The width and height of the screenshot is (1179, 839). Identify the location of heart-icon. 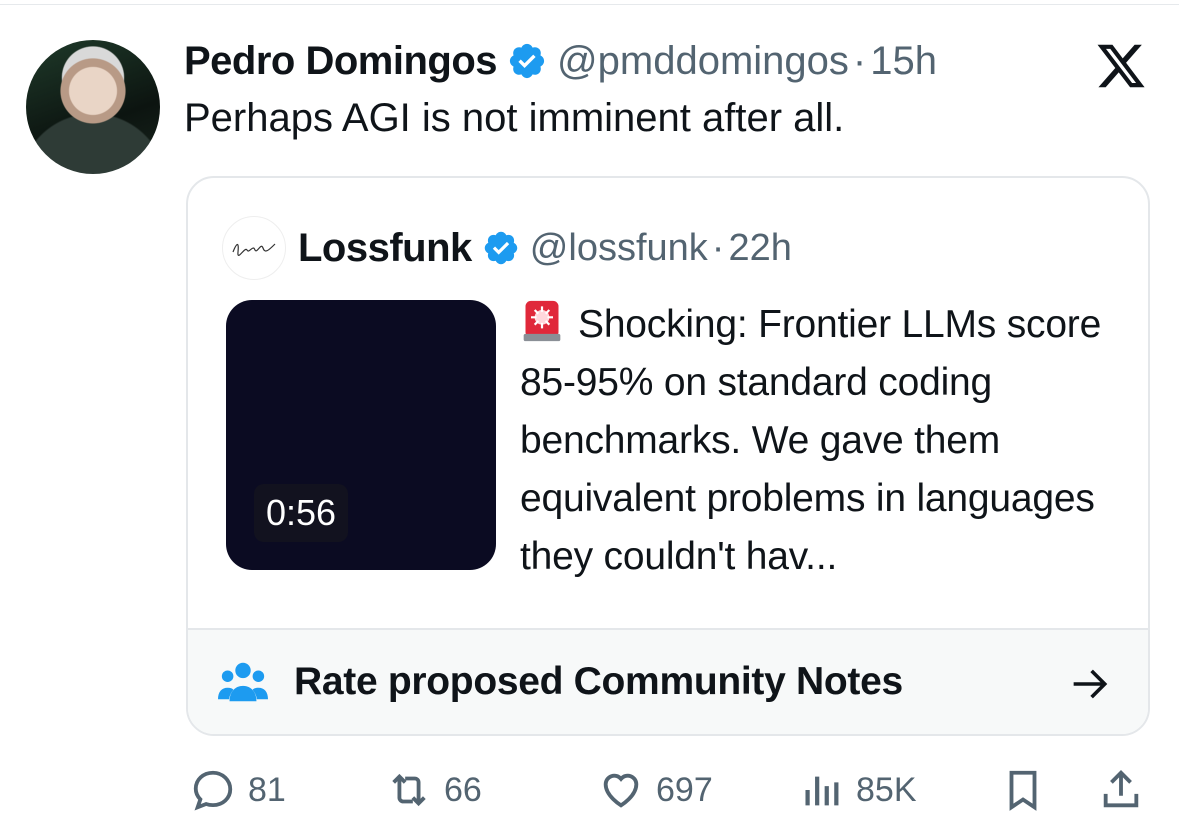
(621, 790).